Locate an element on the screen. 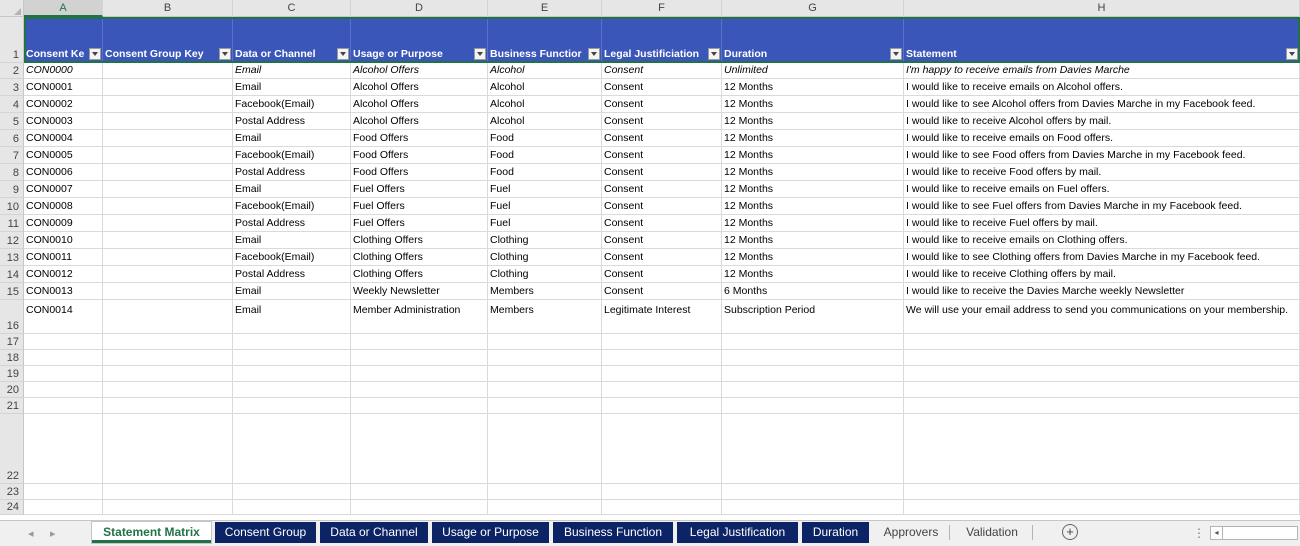 The image size is (1300, 546). table-cell: CON0004 is located at coordinates (63, 138).